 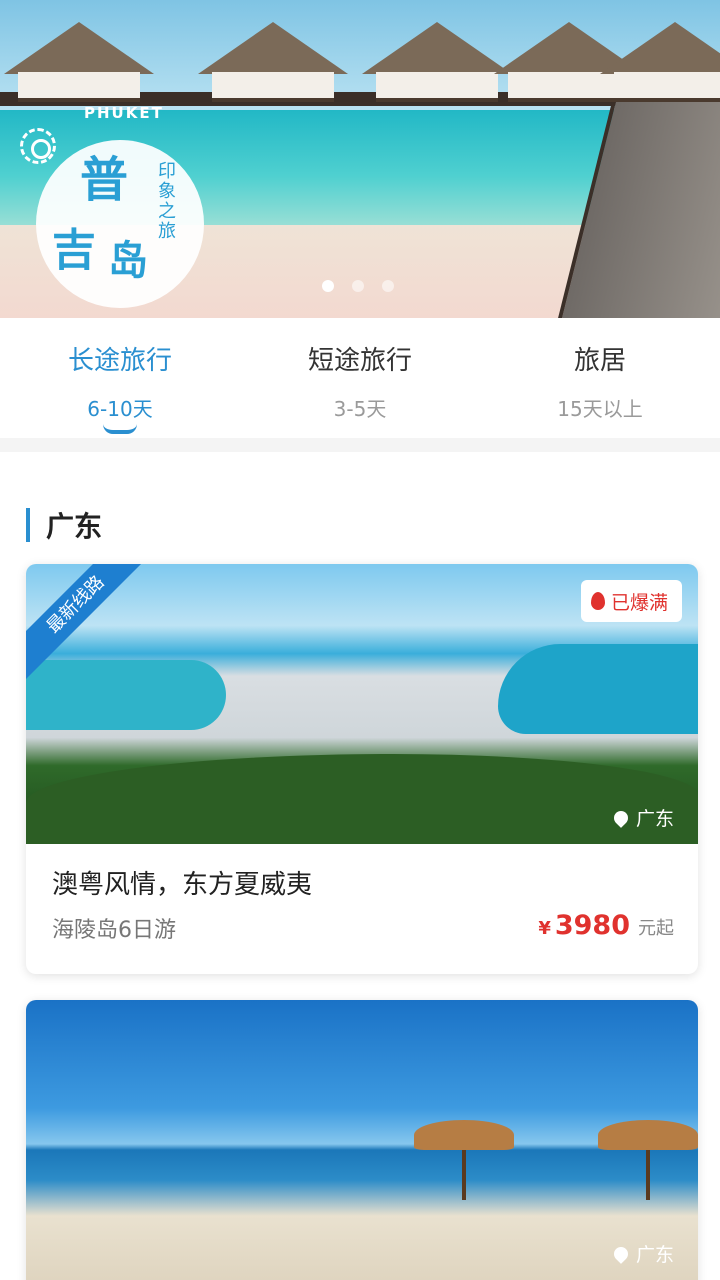 I want to click on logo-char-1: 普, so click(x=104, y=180).